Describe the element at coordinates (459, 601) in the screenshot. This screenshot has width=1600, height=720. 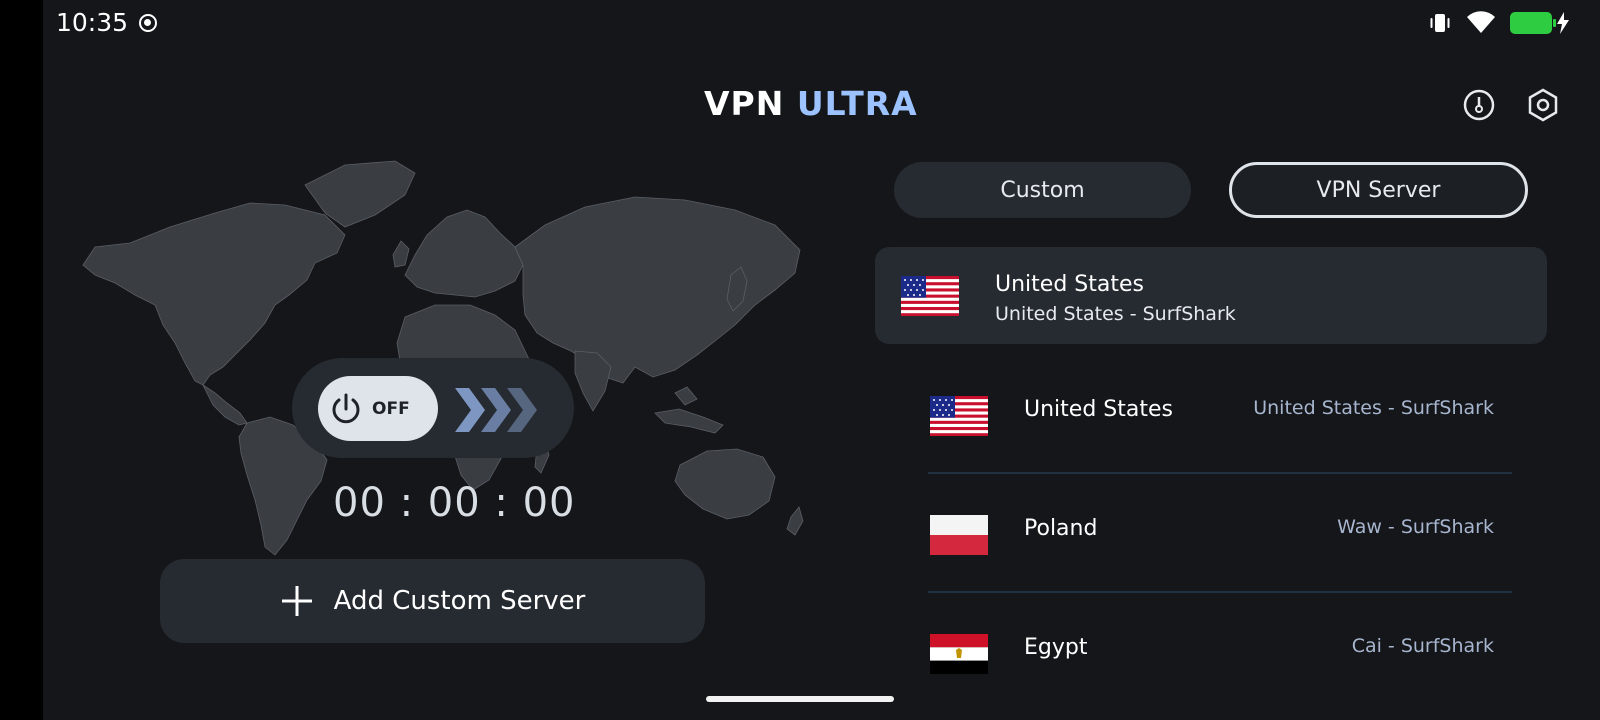
I see `add-custom-server-label: Add Custom Server` at that location.